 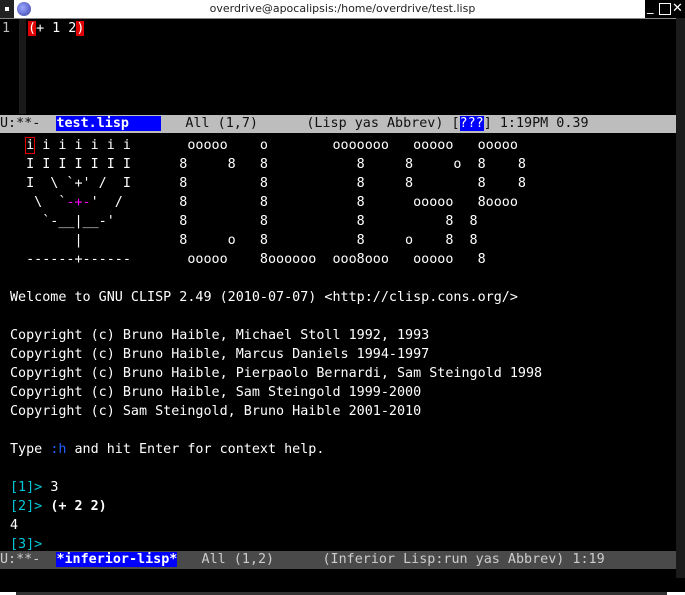 What do you see at coordinates (268, 183) in the screenshot?
I see `banner-line: I \ `+' / I 8 8 8 8 8 8` at bounding box center [268, 183].